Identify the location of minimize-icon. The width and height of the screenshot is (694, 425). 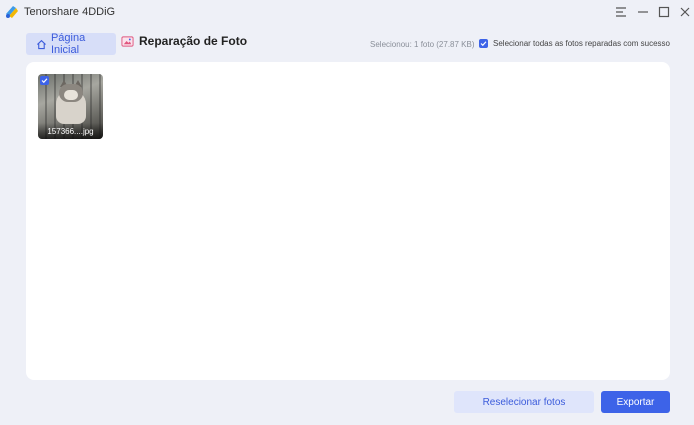
(643, 12).